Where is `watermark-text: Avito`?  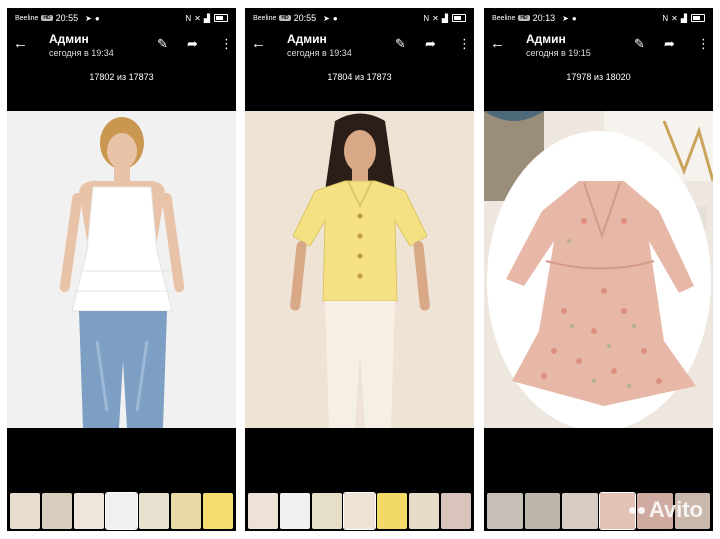
watermark-text: Avito is located at coordinates (675, 509).